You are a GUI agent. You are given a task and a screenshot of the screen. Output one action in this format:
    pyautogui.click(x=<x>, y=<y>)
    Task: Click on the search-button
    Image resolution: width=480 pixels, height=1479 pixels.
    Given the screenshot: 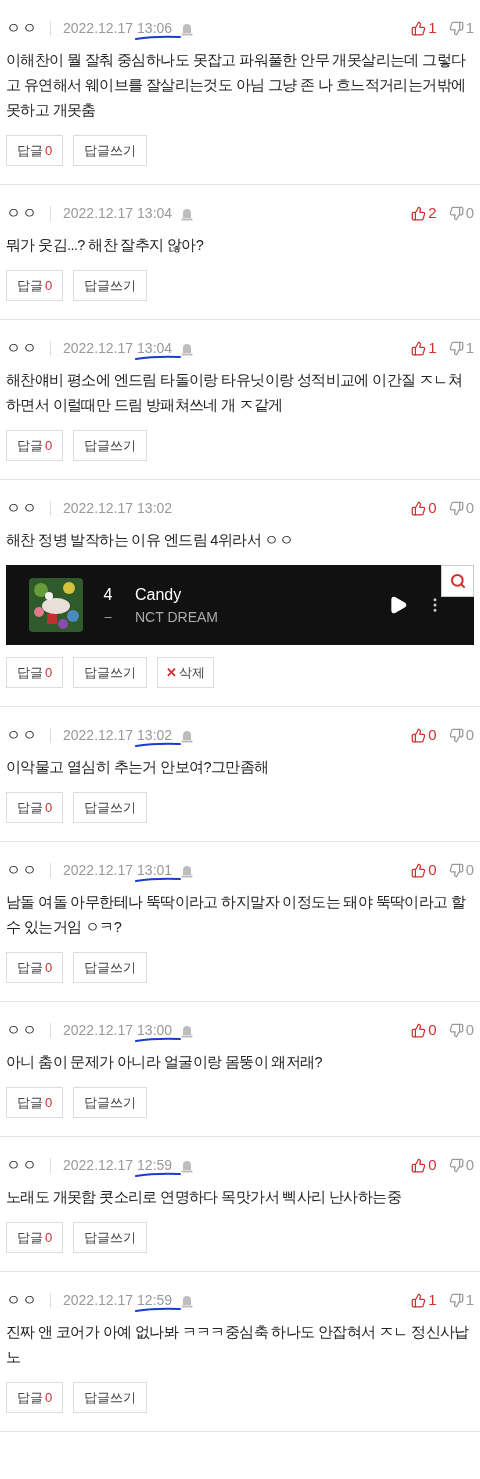 What is the action you would take?
    pyautogui.click(x=457, y=581)
    